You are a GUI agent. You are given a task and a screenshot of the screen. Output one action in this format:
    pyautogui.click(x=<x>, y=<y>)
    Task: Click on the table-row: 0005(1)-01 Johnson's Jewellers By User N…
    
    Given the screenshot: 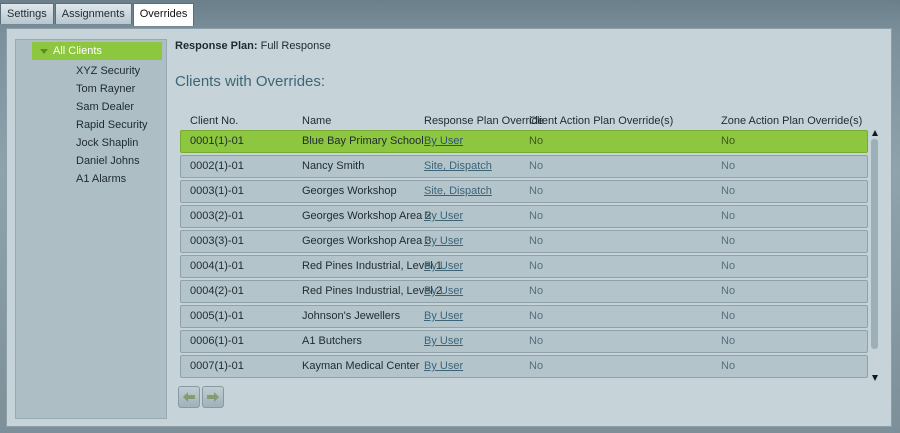 What is the action you would take?
    pyautogui.click(x=524, y=316)
    